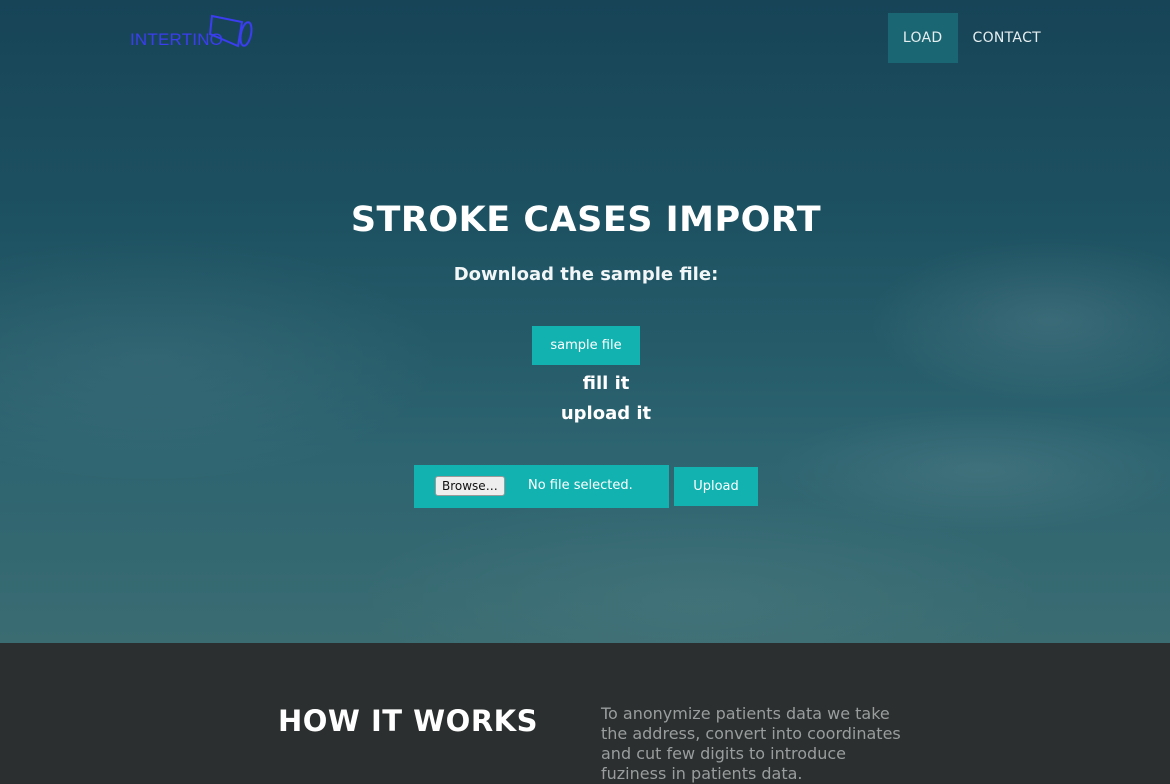 Image resolution: width=1170 pixels, height=784 pixels. I want to click on nav-contact: CONTACT, so click(1007, 38).